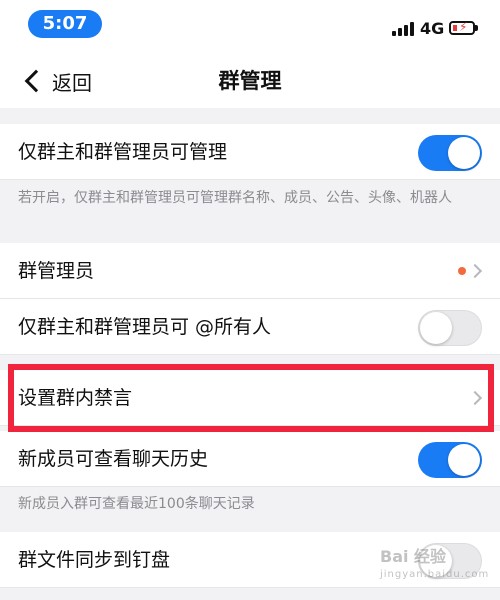 This screenshot has width=500, height=600. I want to click on watermark-brand: Bai 经验, so click(413, 556).